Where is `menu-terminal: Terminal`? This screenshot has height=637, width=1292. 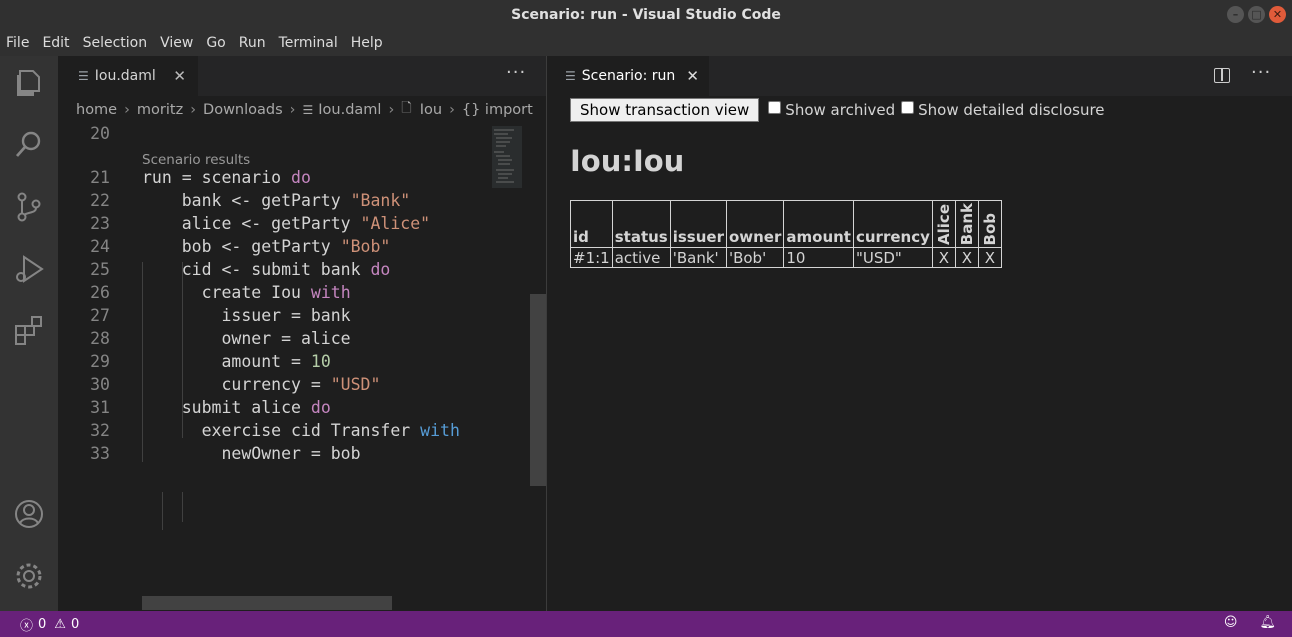 menu-terminal: Terminal is located at coordinates (308, 43).